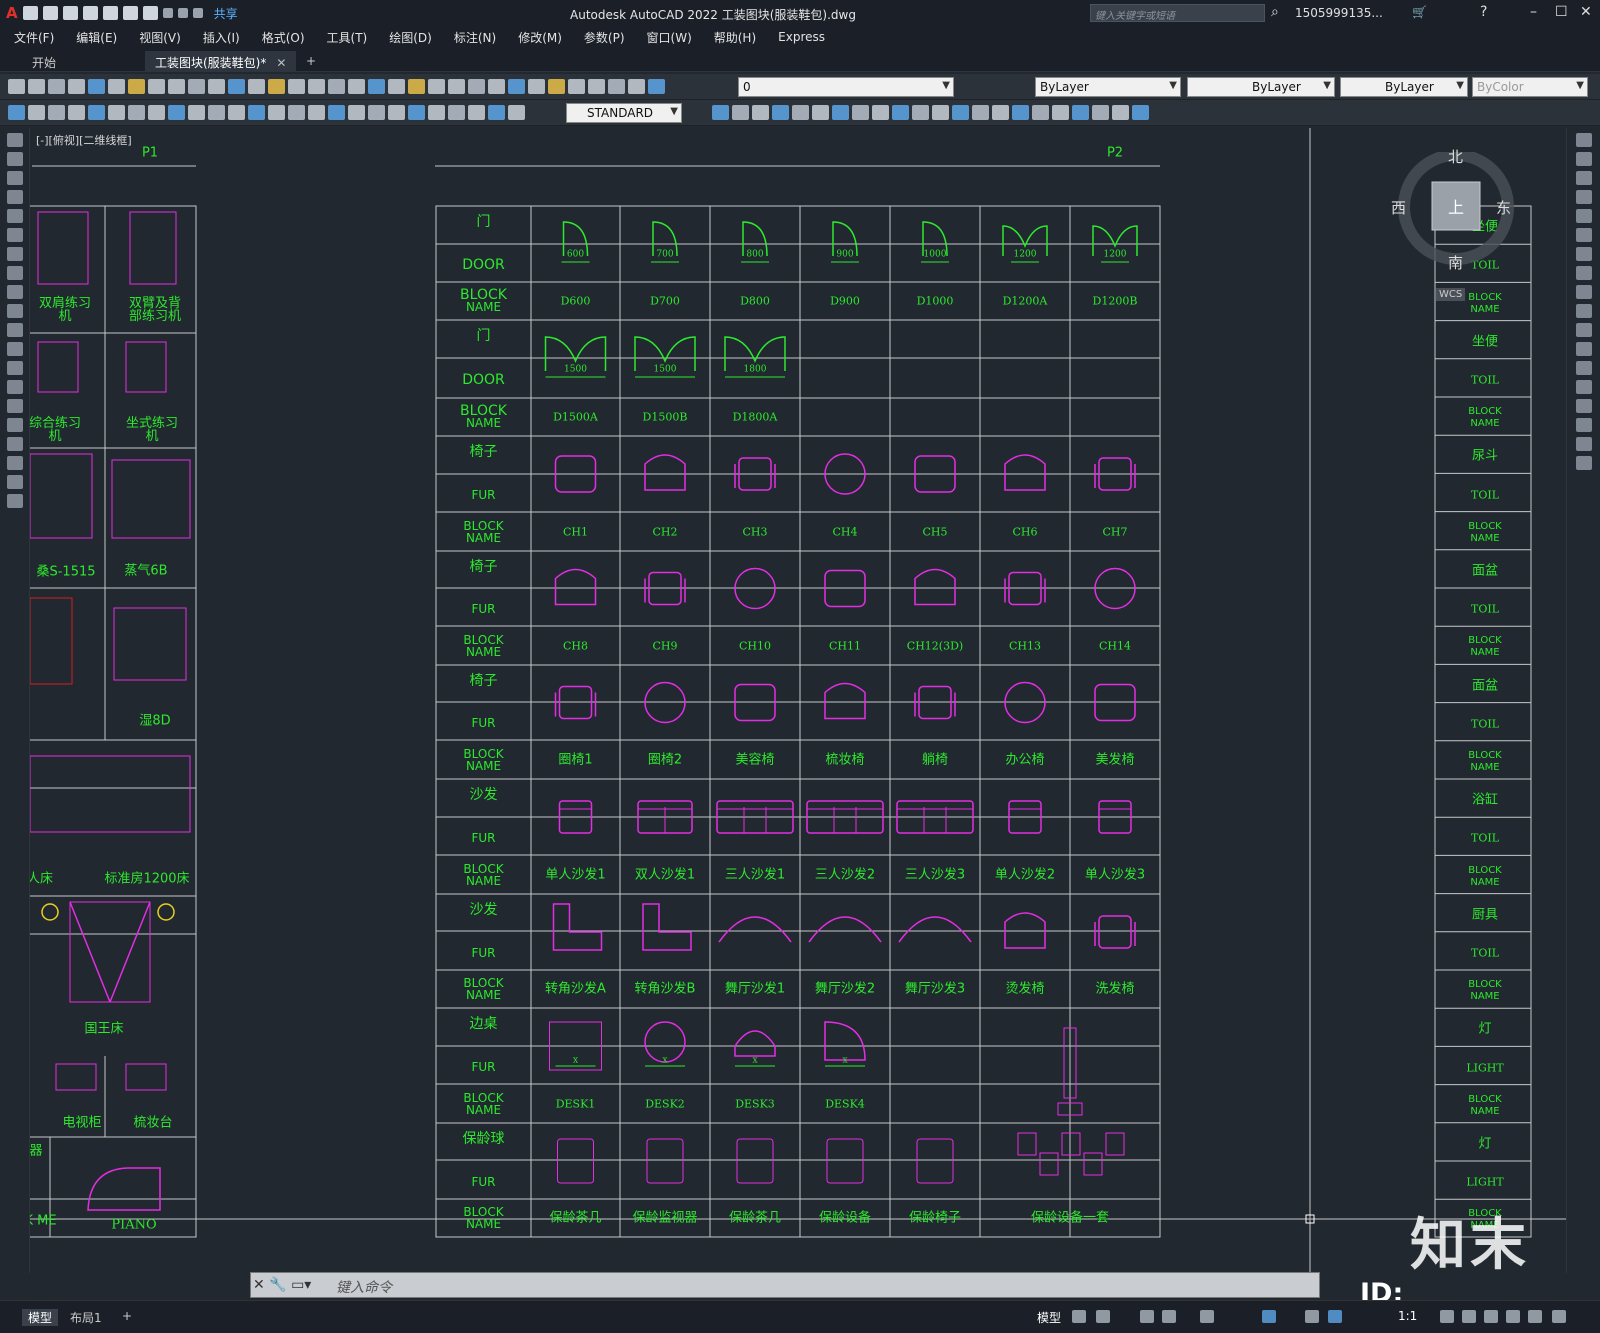 The width and height of the screenshot is (1600, 1333). What do you see at coordinates (1419, 12) in the screenshot?
I see `cart-icon: 🛒` at bounding box center [1419, 12].